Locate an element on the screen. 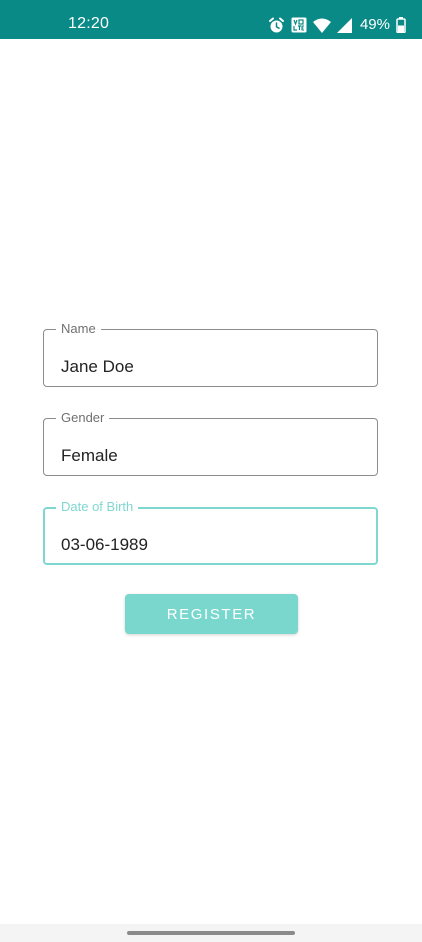 The height and width of the screenshot is (942, 422). signal-icon is located at coordinates (344, 25).